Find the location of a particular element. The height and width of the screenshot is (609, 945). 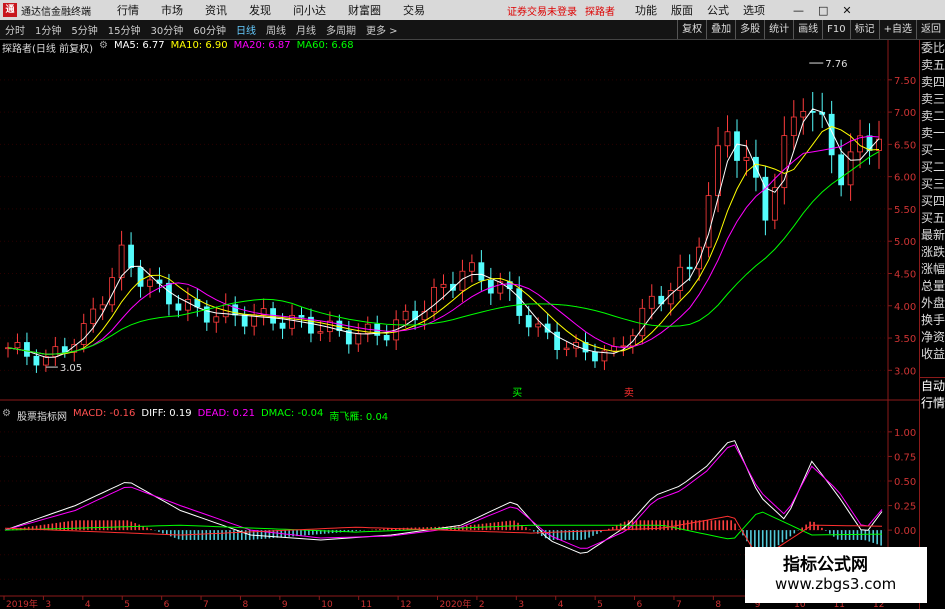

panel-item-bid5: 买五 is located at coordinates (932, 218).